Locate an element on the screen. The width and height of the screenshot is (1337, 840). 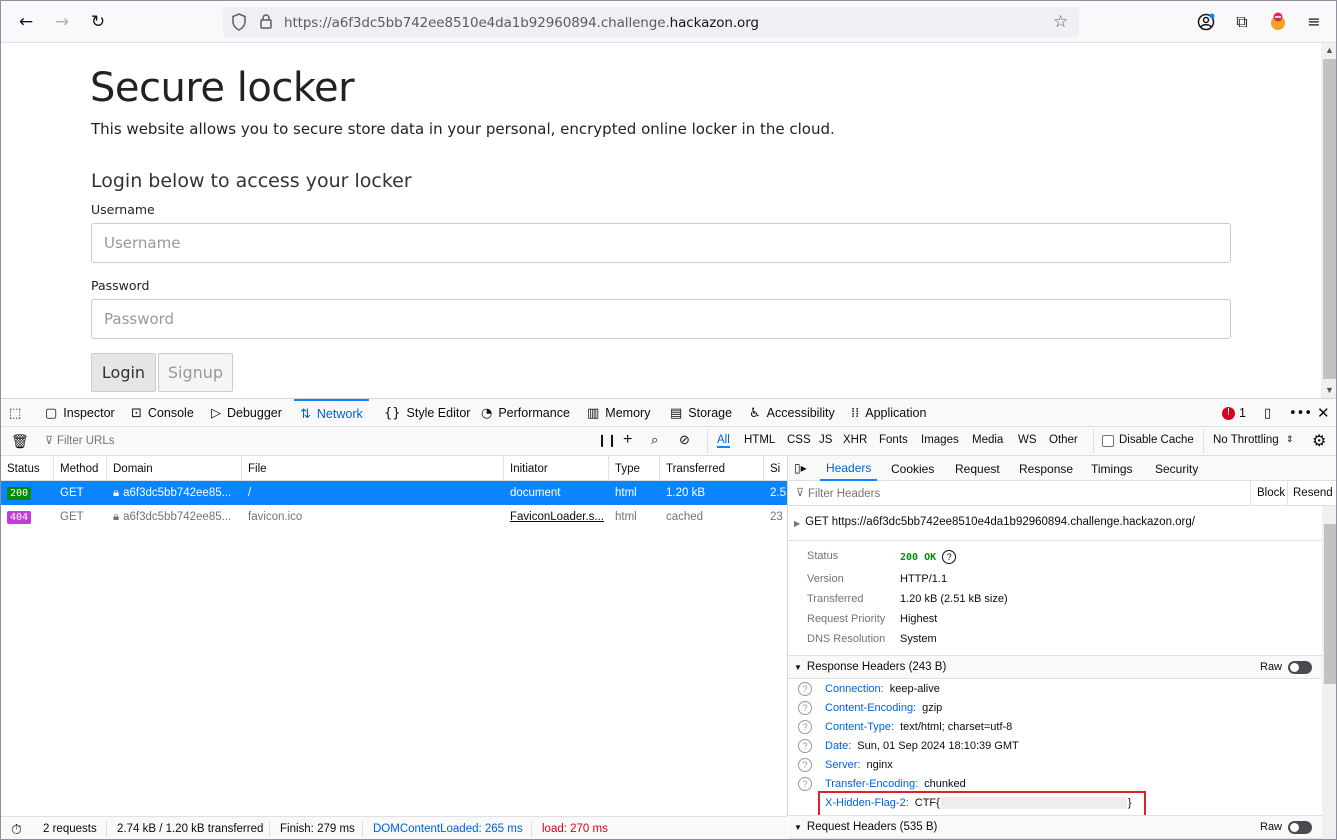
tab-storage: ▤ Storage is located at coordinates (701, 413).